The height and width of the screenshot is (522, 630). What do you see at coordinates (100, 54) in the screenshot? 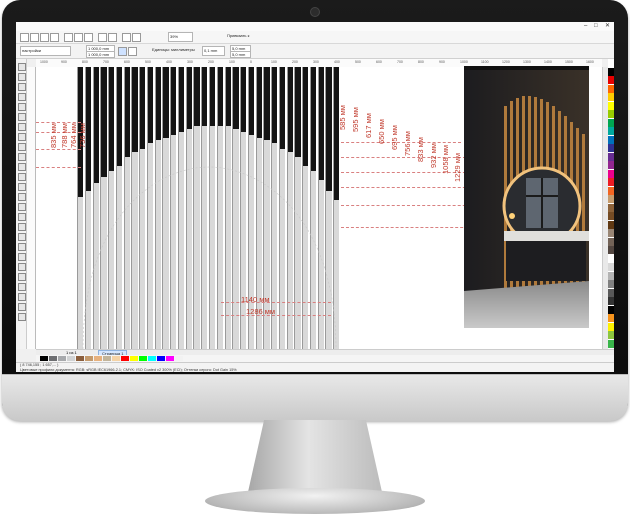
I see `page-height-field: 1 000,0 mm` at bounding box center [100, 54].